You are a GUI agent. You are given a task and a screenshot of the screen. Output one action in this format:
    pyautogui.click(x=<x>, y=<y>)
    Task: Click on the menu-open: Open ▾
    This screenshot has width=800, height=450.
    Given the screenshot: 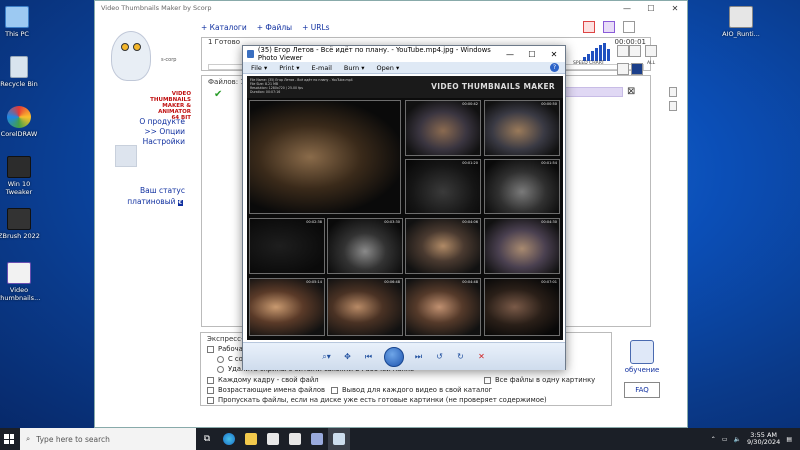 What is the action you would take?
    pyautogui.click(x=388, y=68)
    